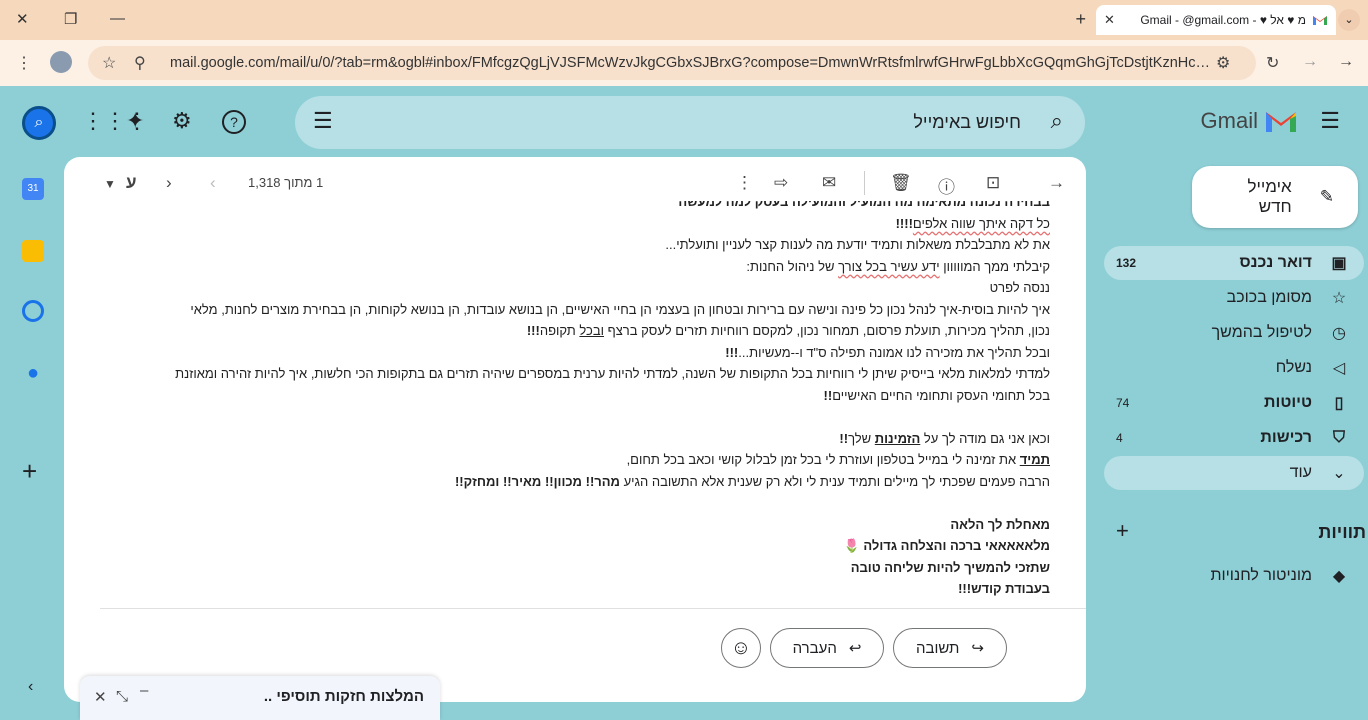 The width and height of the screenshot is (1368, 720). What do you see at coordinates (1339, 298) in the screenshot?
I see `star-icon: ☆` at bounding box center [1339, 298].